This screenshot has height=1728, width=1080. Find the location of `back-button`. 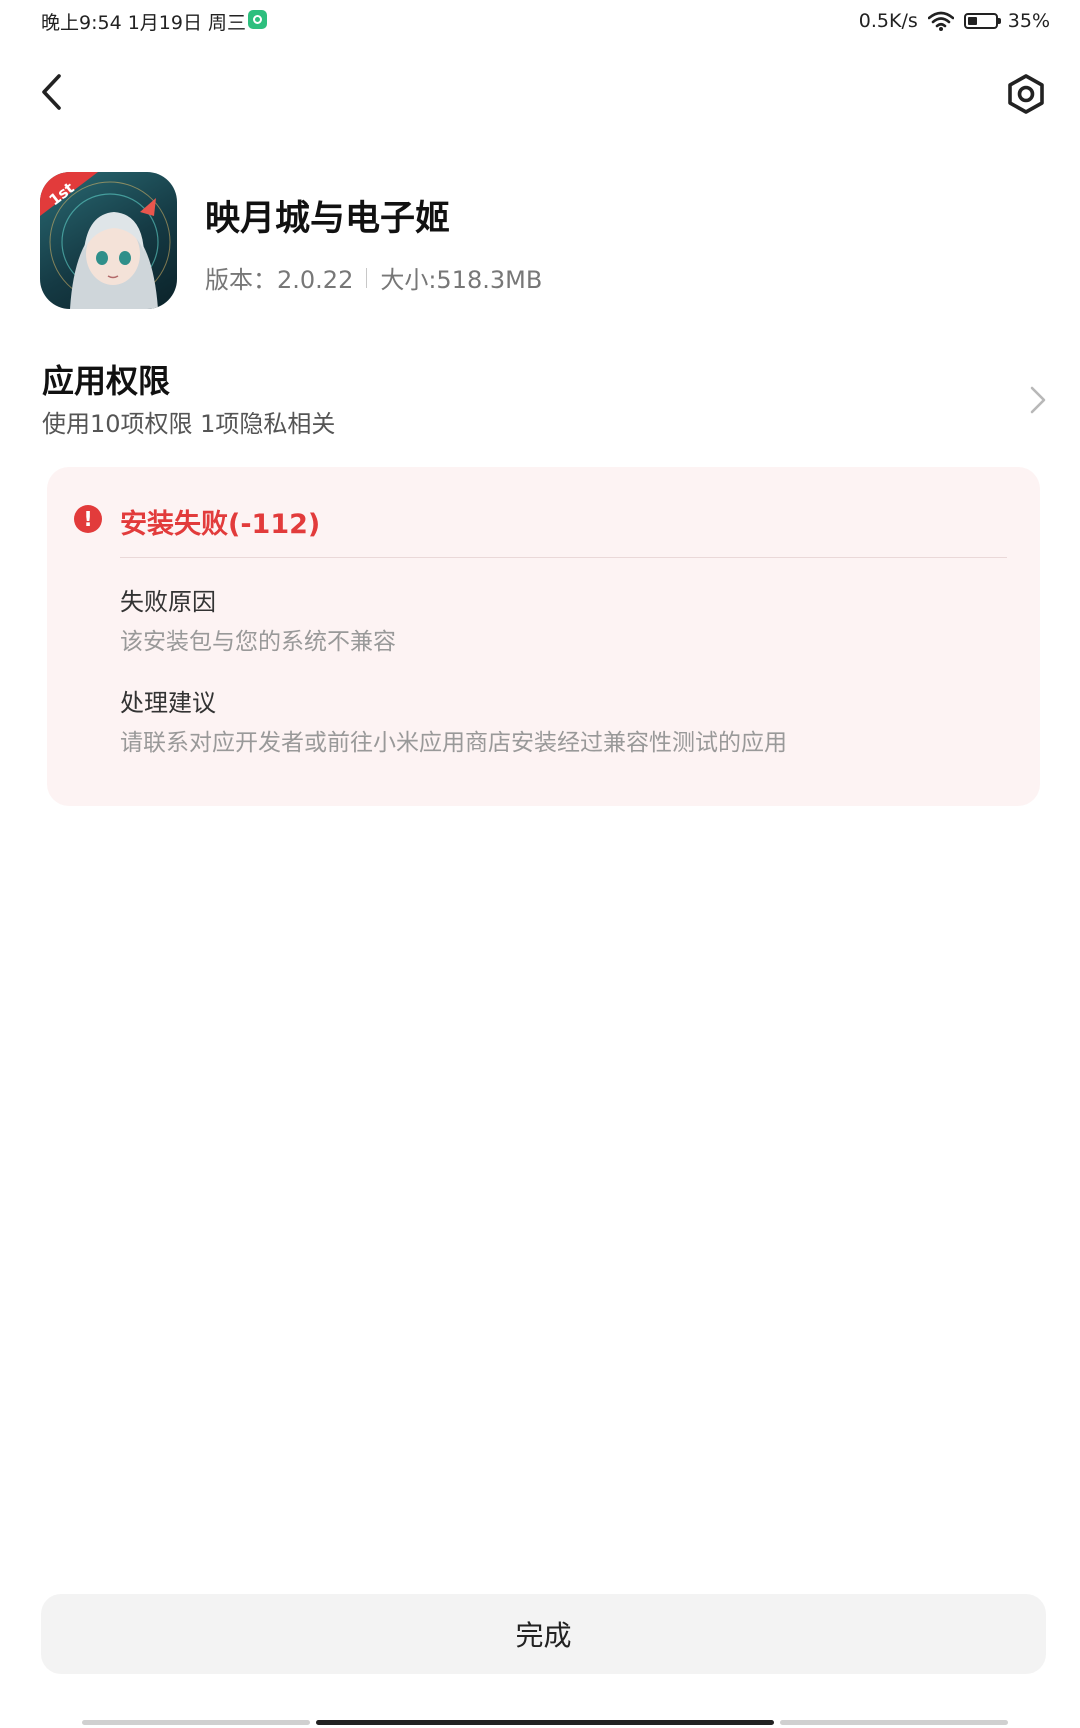

back-button is located at coordinates (52, 92).